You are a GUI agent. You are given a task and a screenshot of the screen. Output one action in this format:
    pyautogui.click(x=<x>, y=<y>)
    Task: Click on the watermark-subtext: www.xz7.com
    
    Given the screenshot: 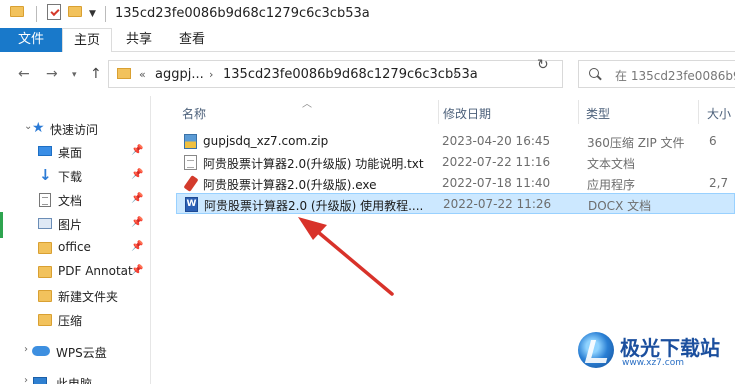 What is the action you would take?
    pyautogui.click(x=653, y=363)
    